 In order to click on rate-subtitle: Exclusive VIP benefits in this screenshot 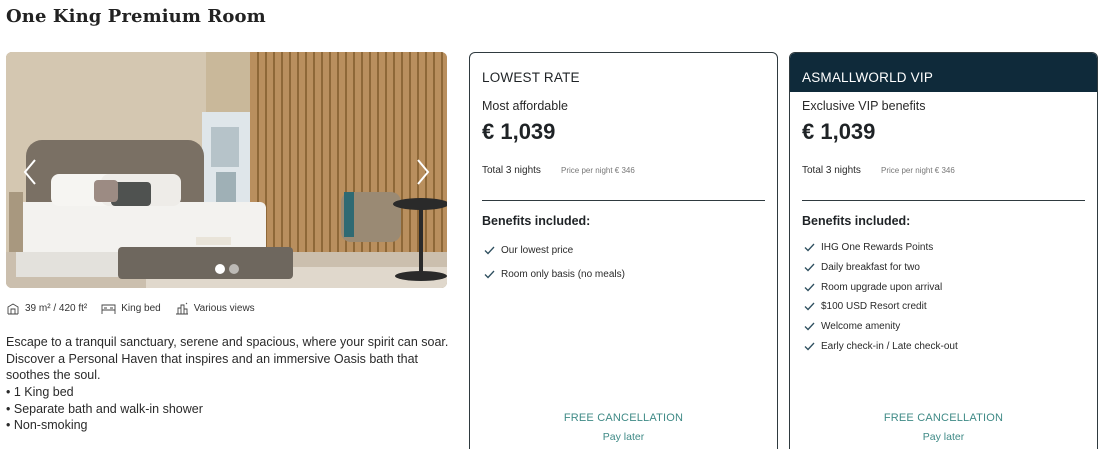, I will do `click(864, 106)`.